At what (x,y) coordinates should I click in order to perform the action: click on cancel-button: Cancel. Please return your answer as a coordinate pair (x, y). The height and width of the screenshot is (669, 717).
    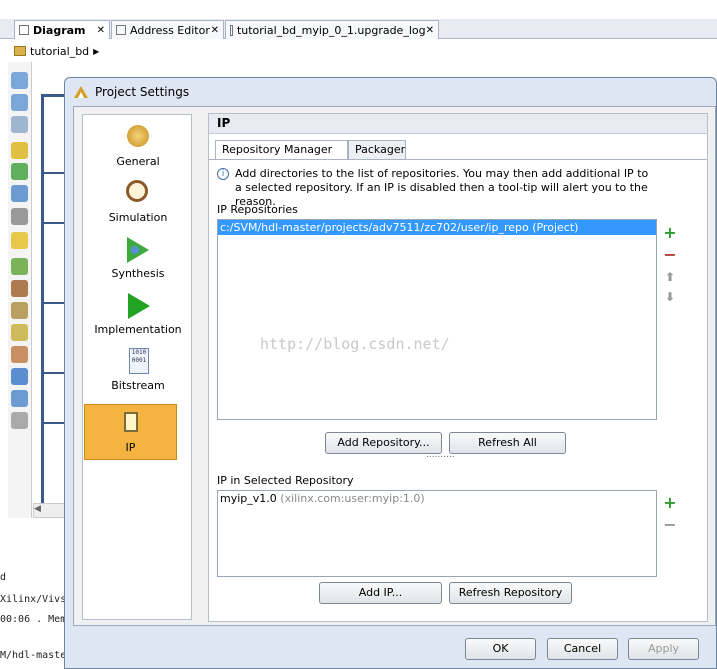
    Looking at the image, I should click on (582, 649).